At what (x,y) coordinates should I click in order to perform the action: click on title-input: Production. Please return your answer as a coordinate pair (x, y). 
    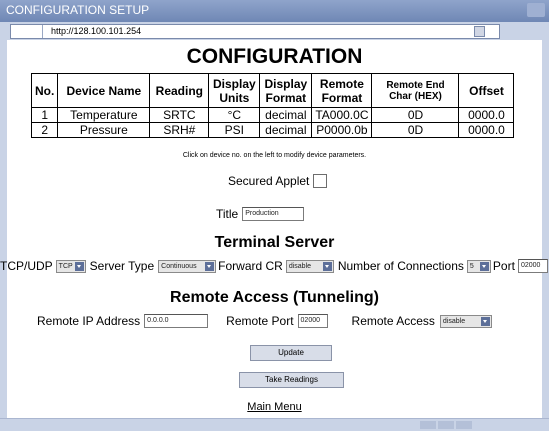
    Looking at the image, I should click on (273, 214).